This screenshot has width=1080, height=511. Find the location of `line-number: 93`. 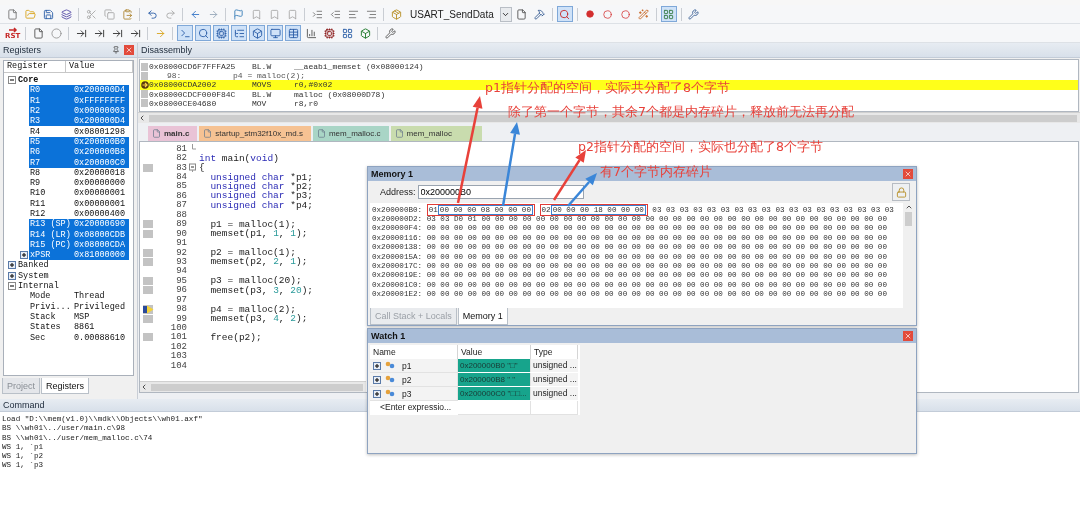

line-number: 93 is located at coordinates (181, 261).